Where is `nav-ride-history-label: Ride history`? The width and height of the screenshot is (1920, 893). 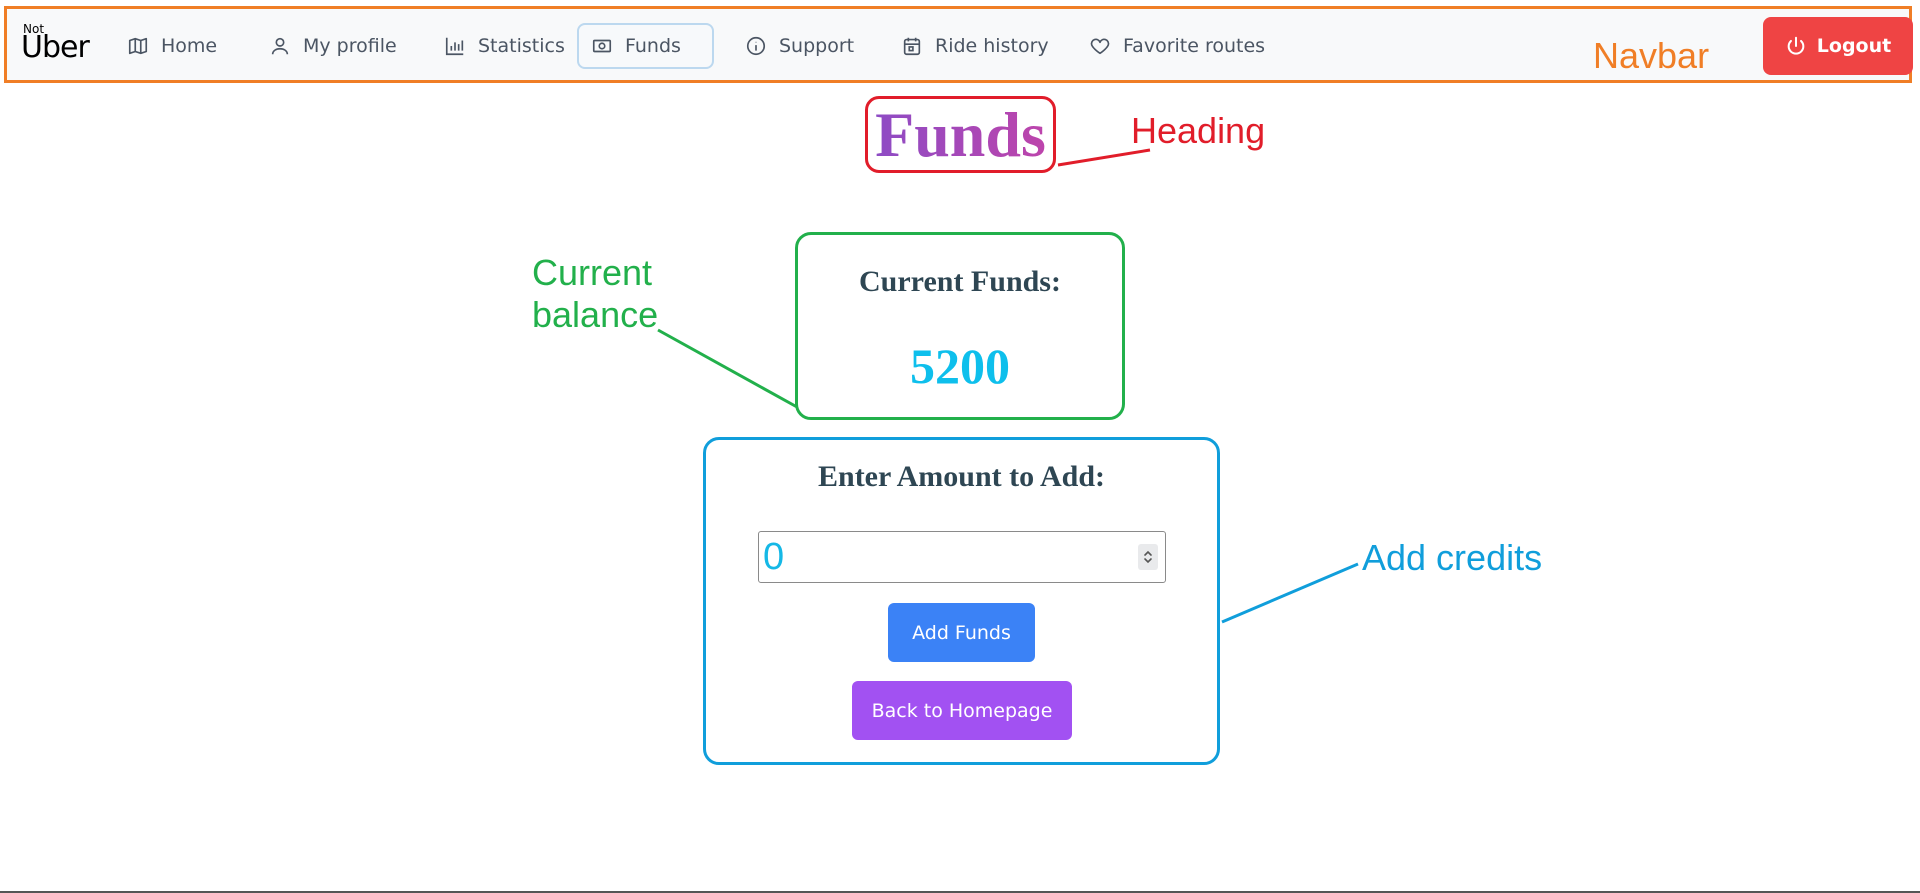
nav-ride-history-label: Ride history is located at coordinates (992, 46).